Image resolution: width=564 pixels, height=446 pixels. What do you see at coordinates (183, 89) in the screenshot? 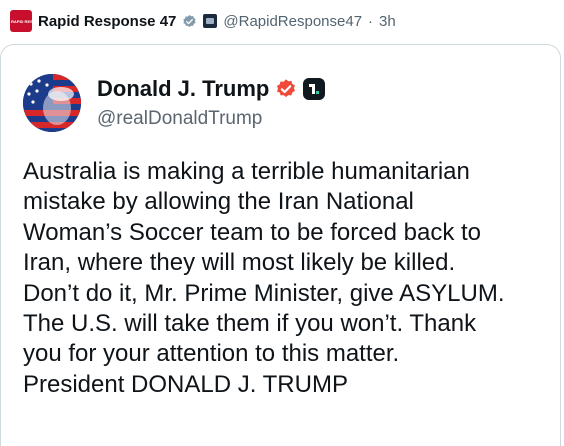
I see `author-name: Donald J. Trump` at bounding box center [183, 89].